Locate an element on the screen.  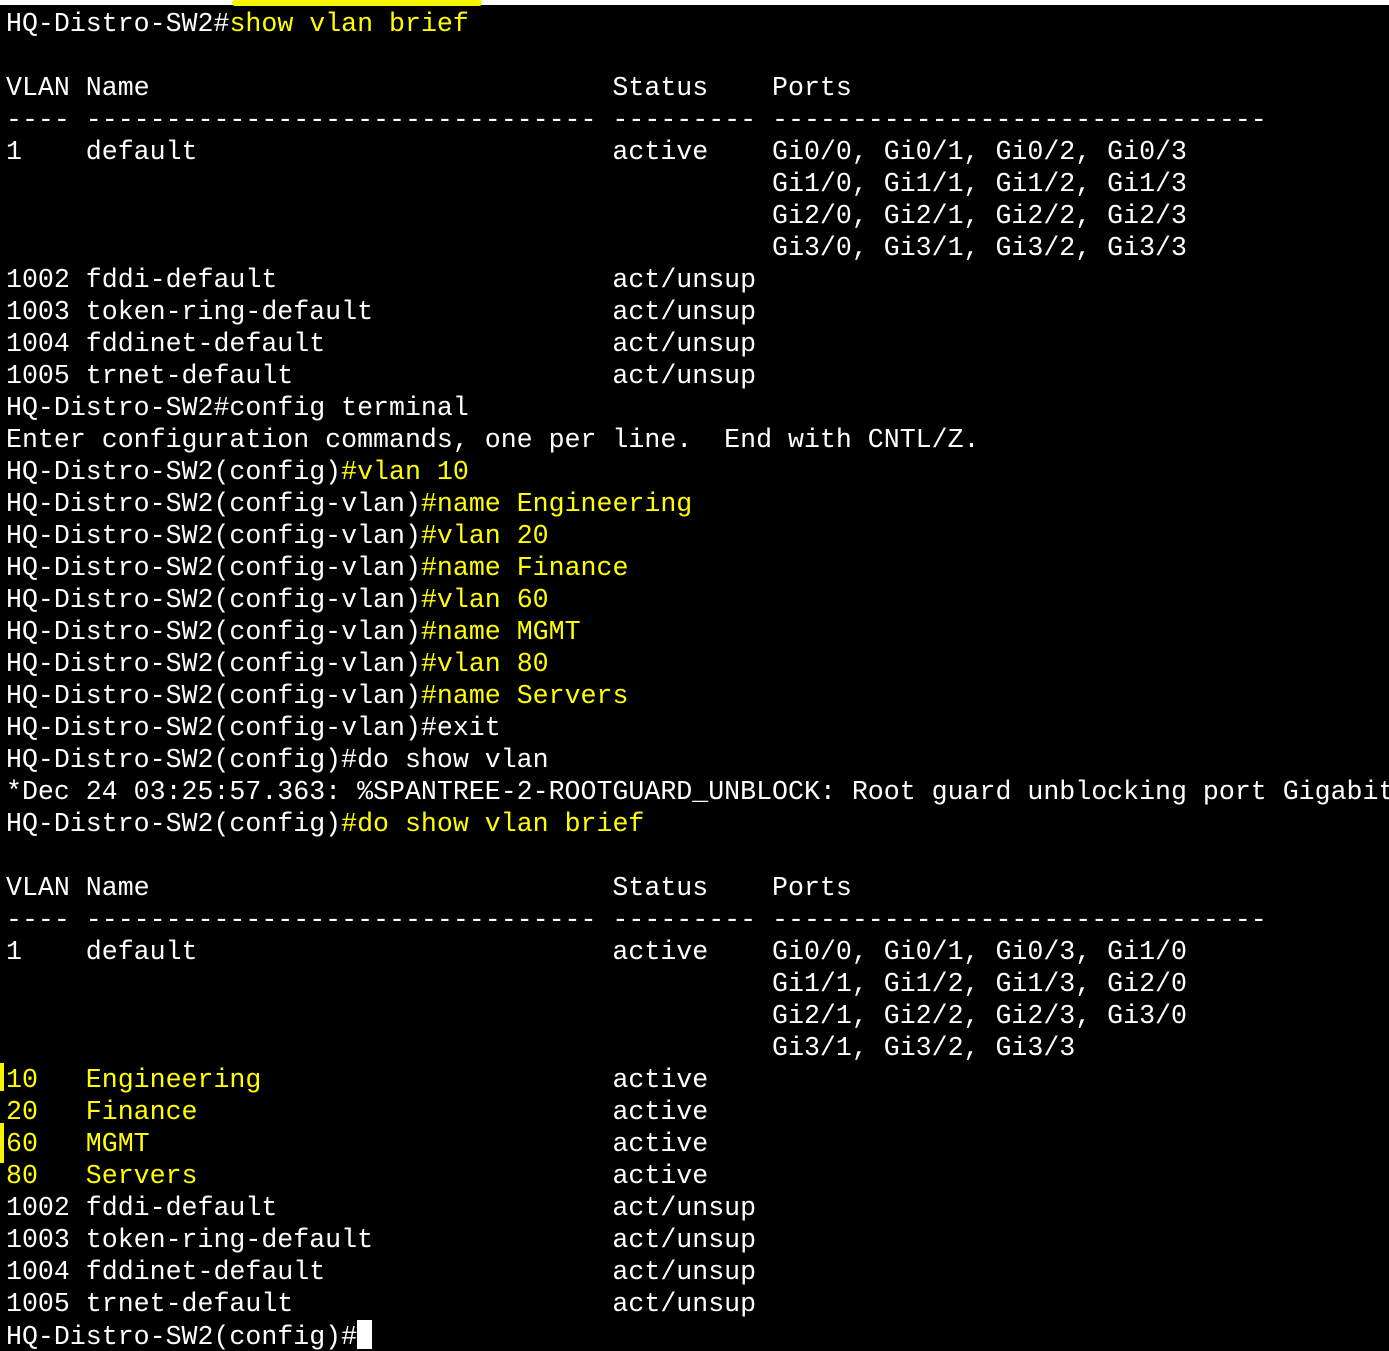
terminal-line: Gi3/1, Gi3/2, Gi3/3 is located at coordinates (697, 1048).